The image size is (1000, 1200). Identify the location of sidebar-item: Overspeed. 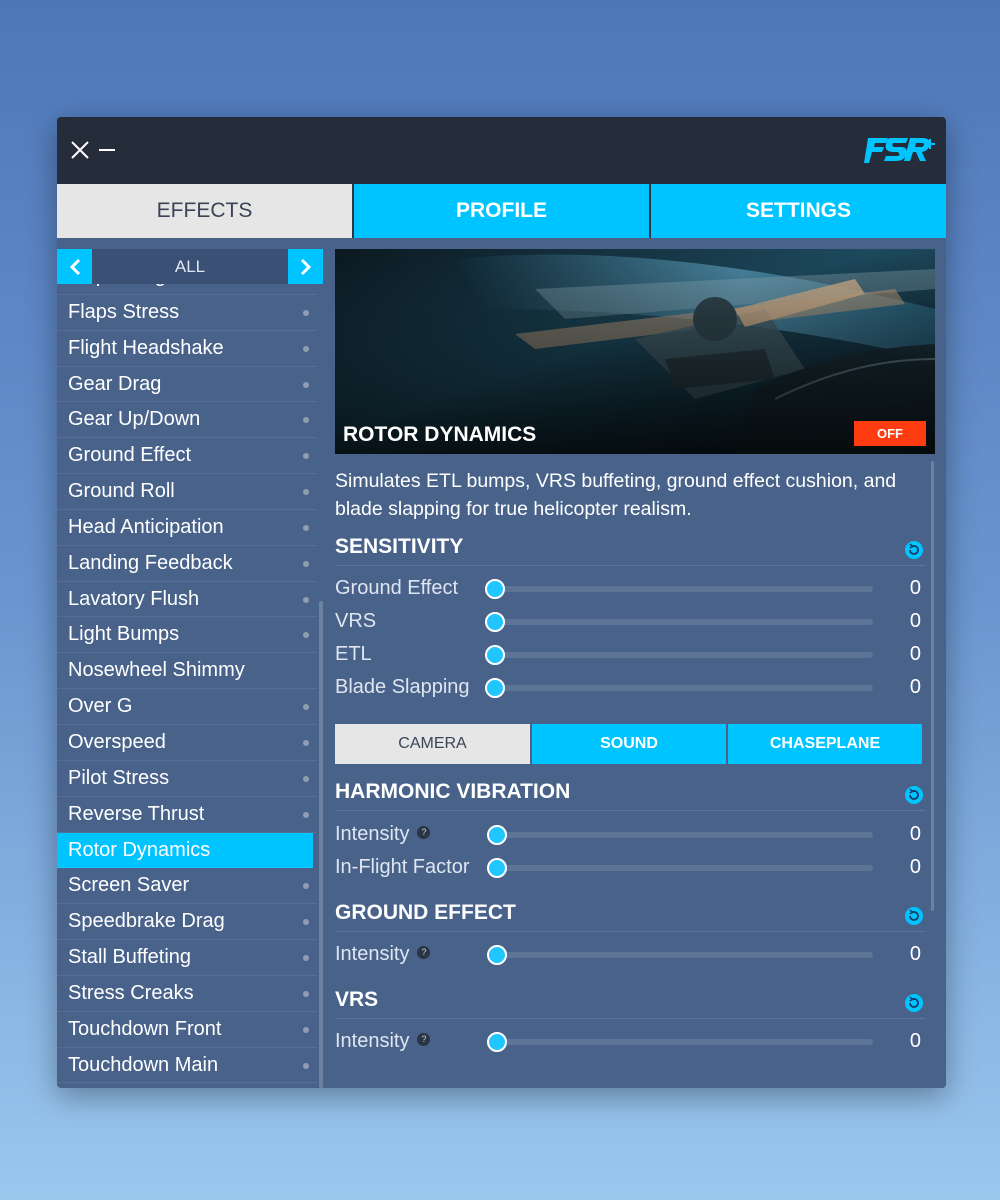
(187, 743).